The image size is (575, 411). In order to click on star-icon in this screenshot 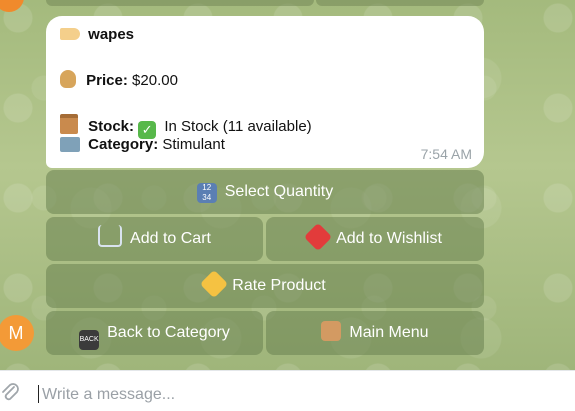, I will do `click(214, 284)`.